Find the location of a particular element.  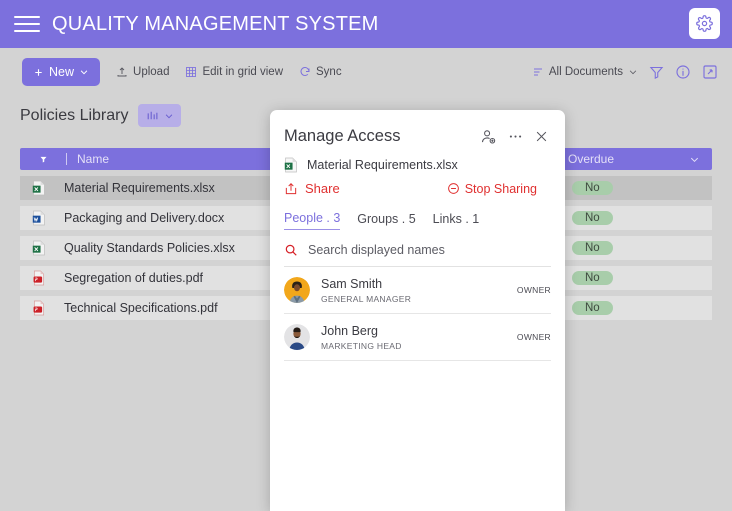

view-selector: All Documents is located at coordinates (585, 72).